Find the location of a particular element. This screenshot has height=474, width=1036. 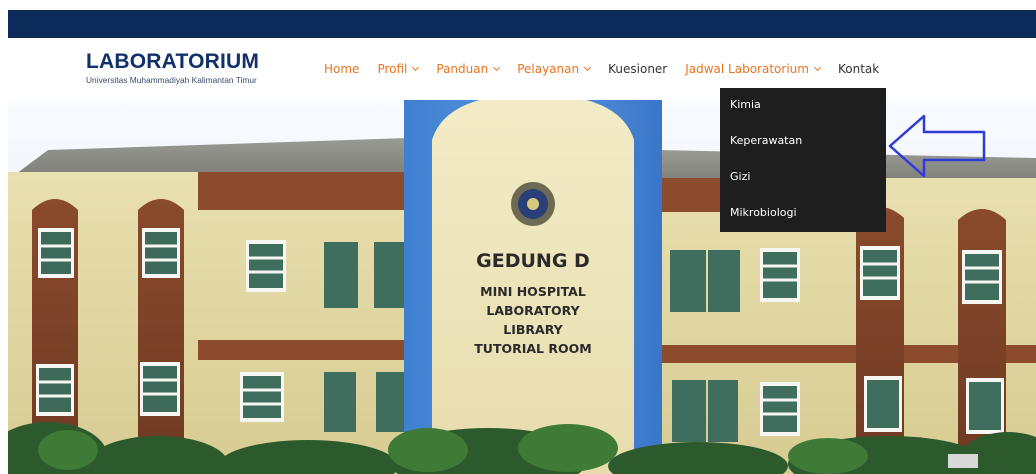

nav-item-home: Home is located at coordinates (341, 69).